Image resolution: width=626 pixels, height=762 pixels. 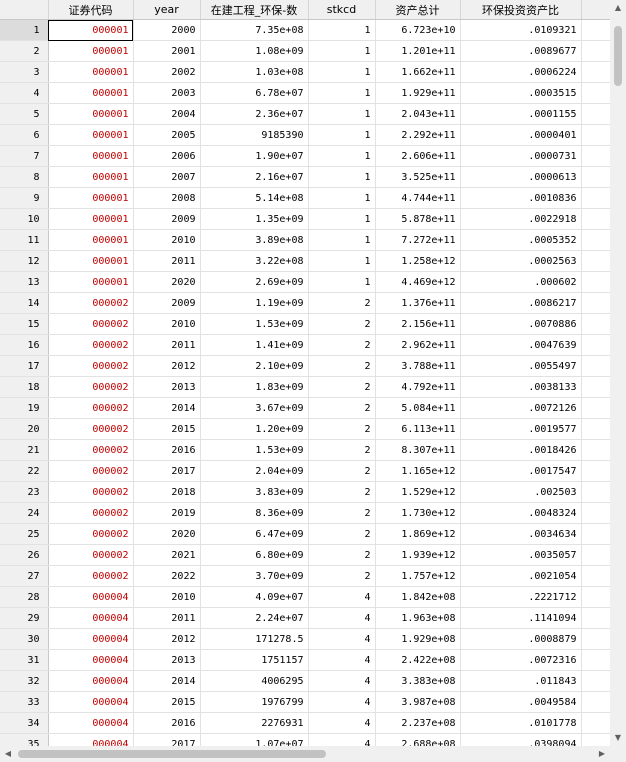 What do you see at coordinates (305, 198) in the screenshot?
I see `table-row: 9 000001 2008 5.14e+08 1 4.744e+11.0010836` at bounding box center [305, 198].